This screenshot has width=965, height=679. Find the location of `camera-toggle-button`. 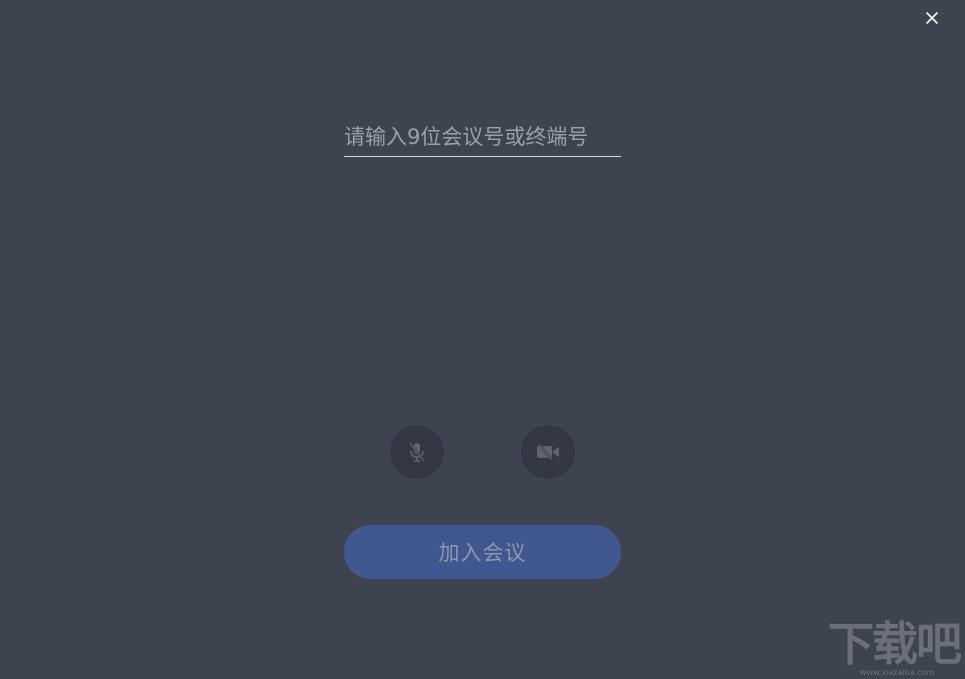

camera-toggle-button is located at coordinates (548, 452).